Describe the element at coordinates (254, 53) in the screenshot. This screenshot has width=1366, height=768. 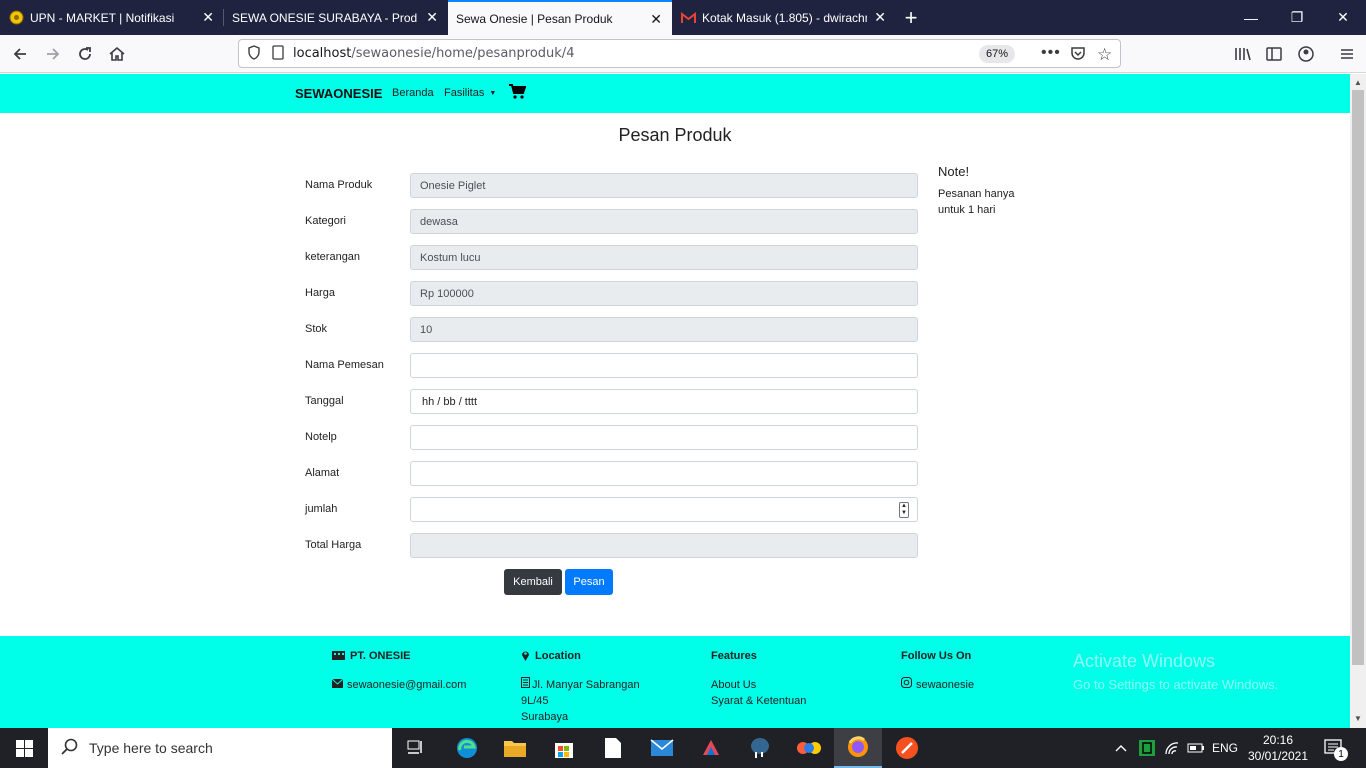
I see `shield-icon` at that location.